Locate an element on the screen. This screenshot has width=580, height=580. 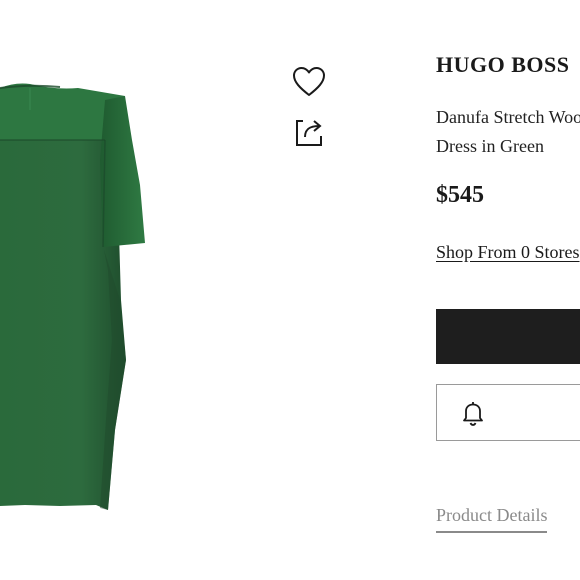
share-button is located at coordinates (309, 132).